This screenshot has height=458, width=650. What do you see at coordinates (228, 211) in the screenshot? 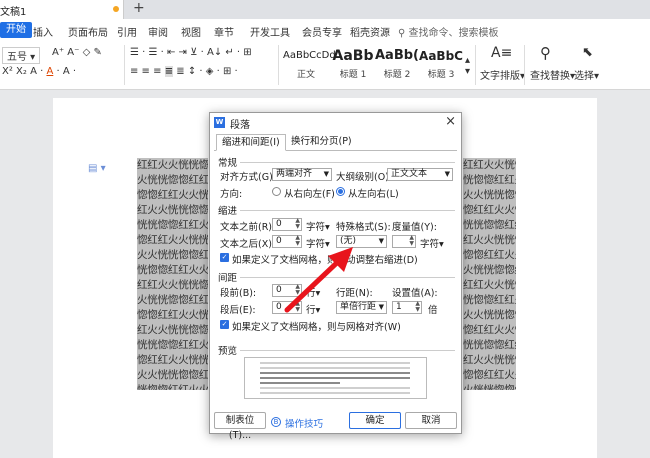
I see `indent-heading: 缩进` at bounding box center [228, 211].